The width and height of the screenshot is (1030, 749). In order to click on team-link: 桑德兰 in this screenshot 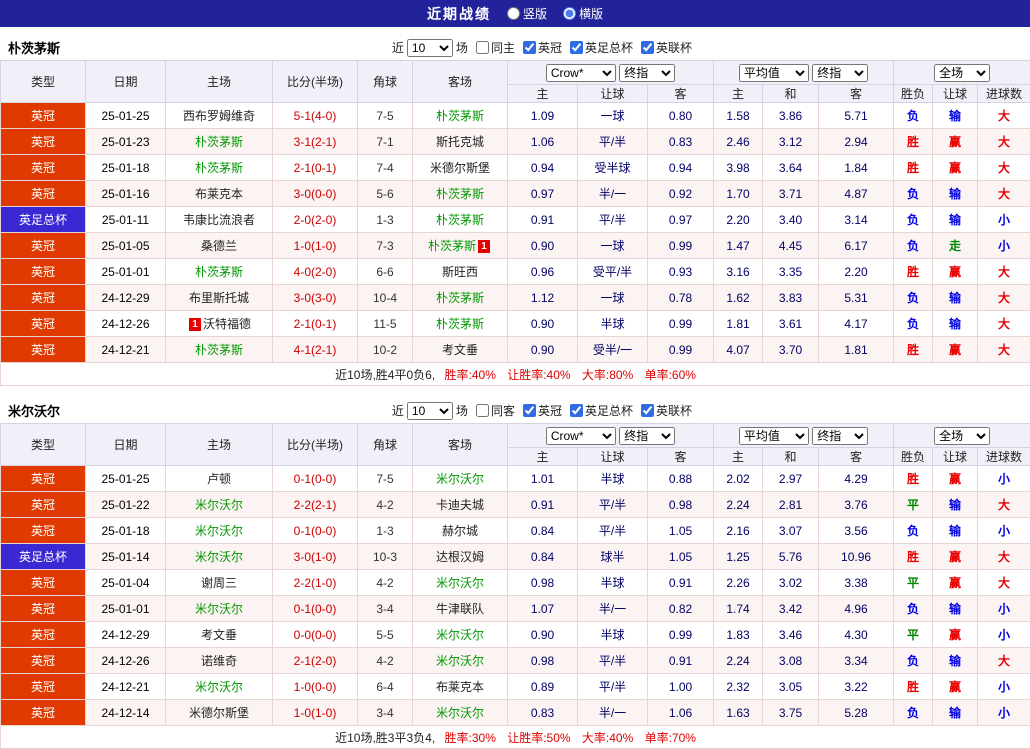, I will do `click(219, 246)`.